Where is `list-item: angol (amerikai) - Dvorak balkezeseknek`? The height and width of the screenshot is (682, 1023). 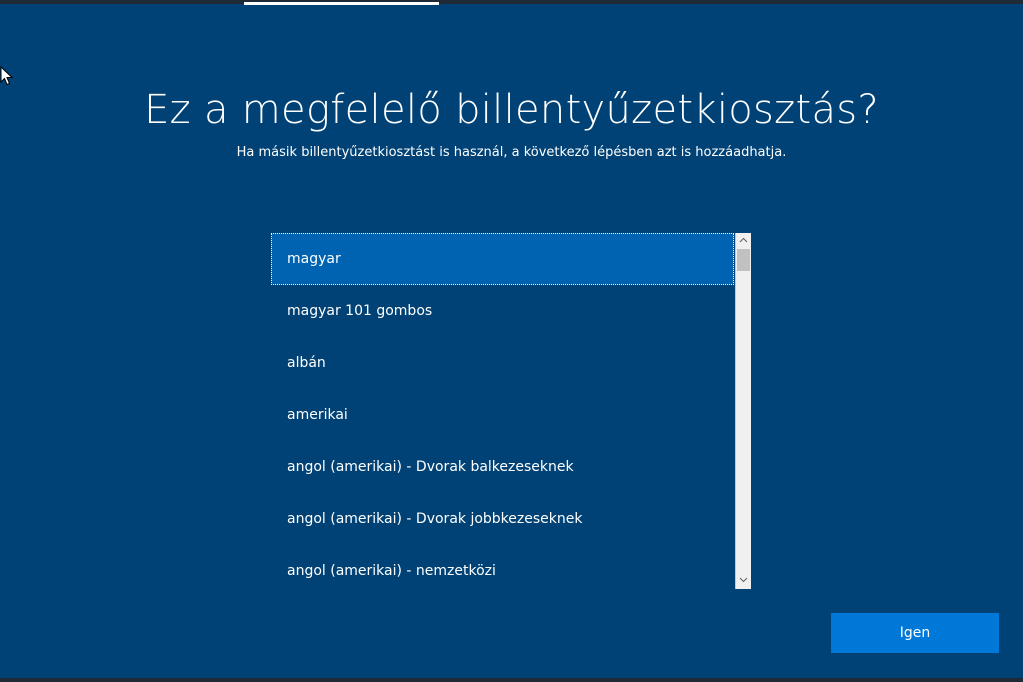
list-item: angol (amerikai) - Dvorak balkezeseknek is located at coordinates (502, 467).